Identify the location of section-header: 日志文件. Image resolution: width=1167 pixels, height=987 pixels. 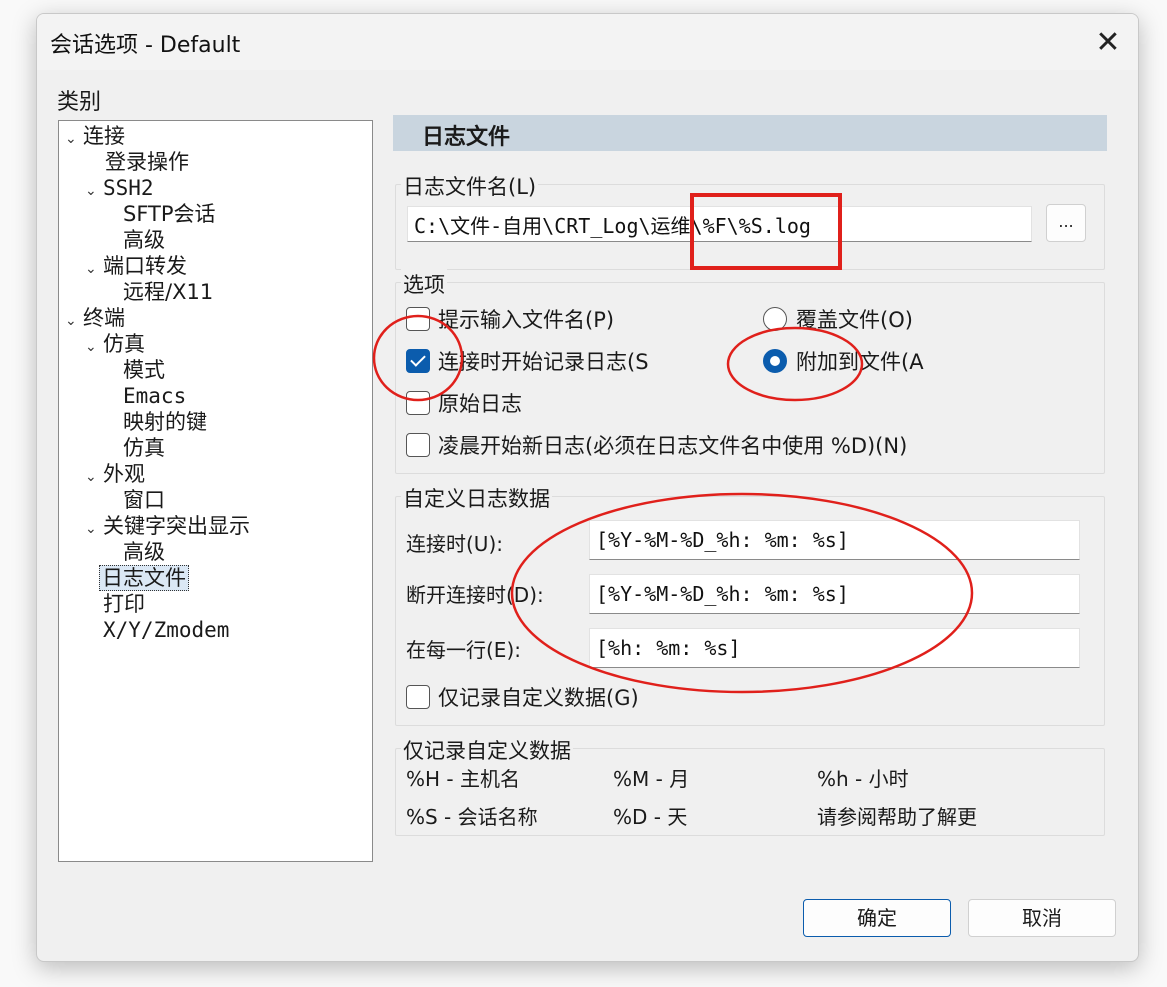
(750, 133).